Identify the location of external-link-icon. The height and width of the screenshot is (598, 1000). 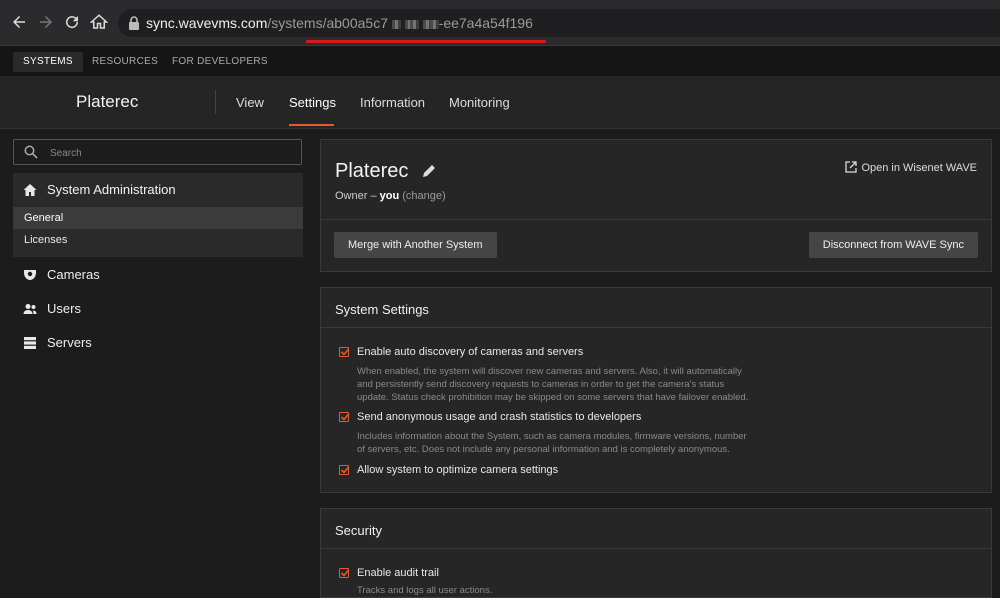
(851, 167).